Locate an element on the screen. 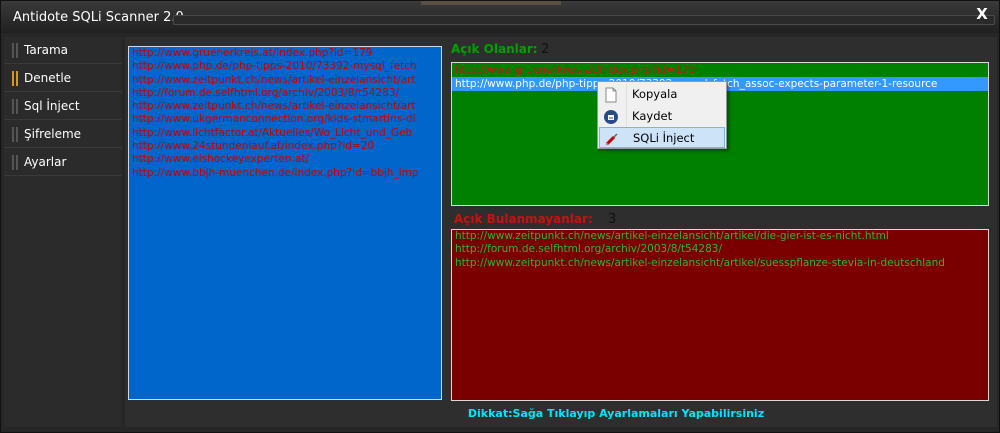  menu-item-sqli-inject: SQLi İnject is located at coordinates (662, 137).